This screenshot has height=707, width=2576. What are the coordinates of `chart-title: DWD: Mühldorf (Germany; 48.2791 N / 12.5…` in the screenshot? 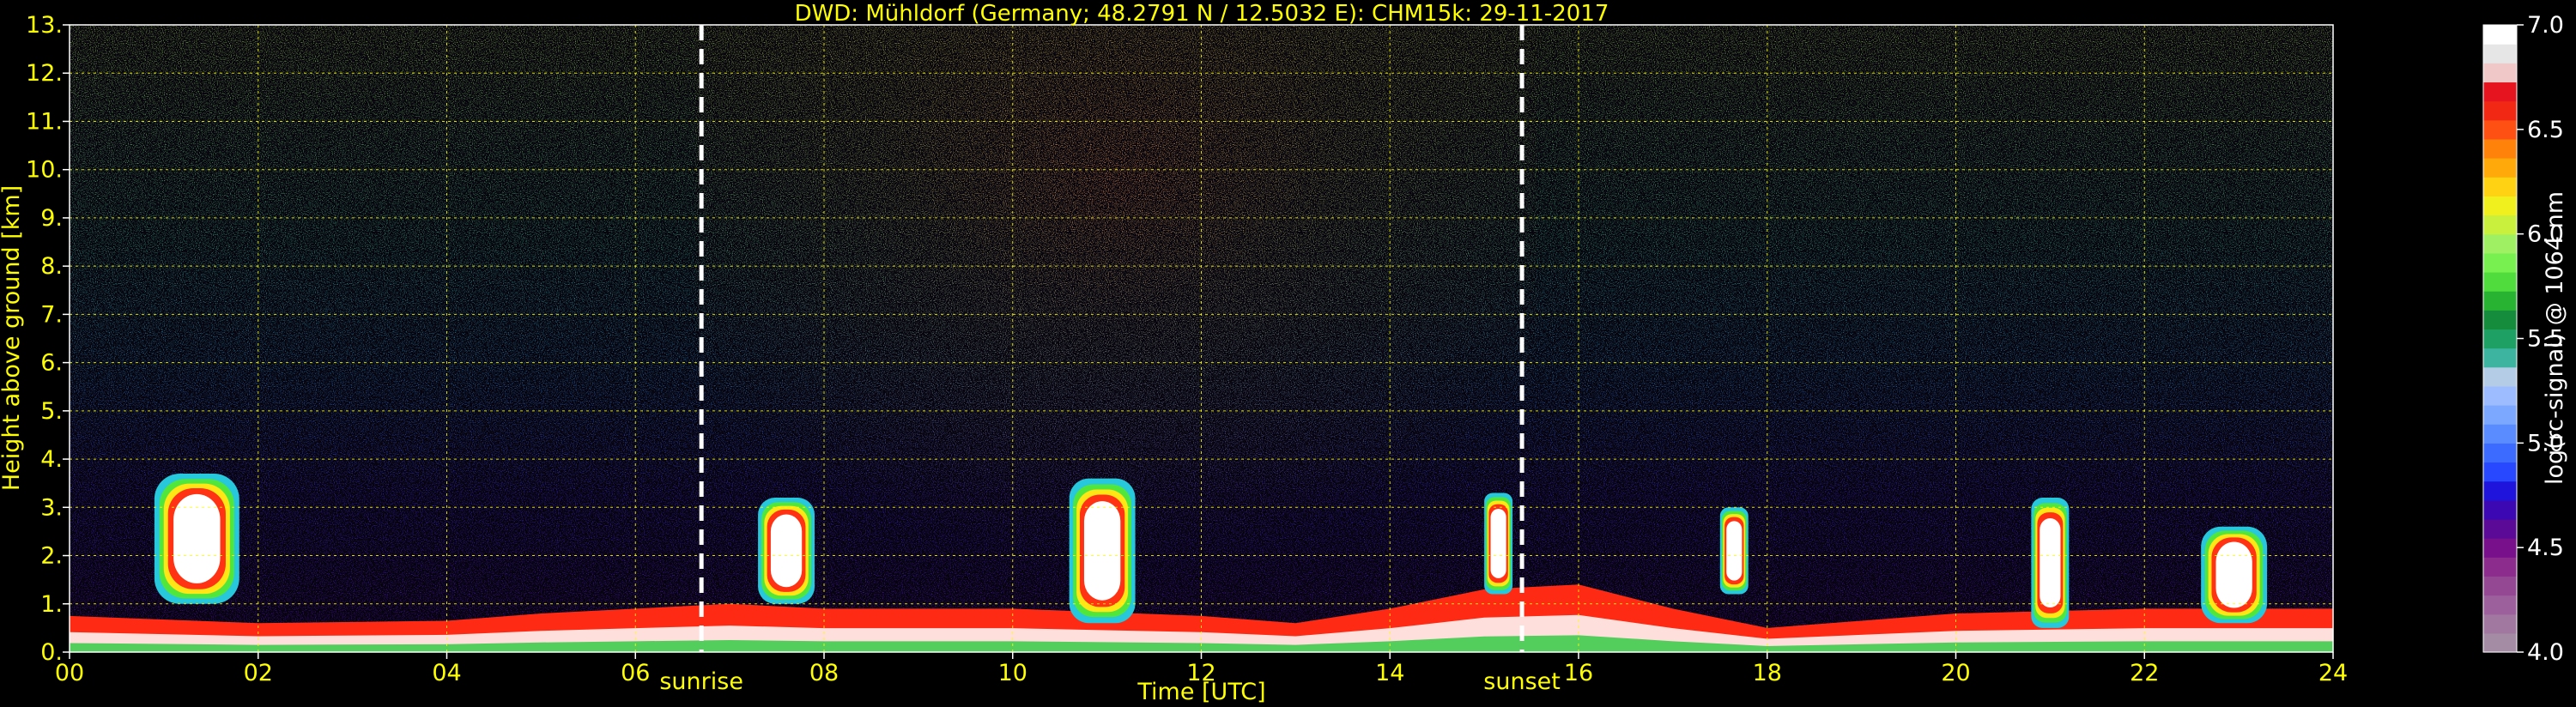 It's located at (1202, 14).